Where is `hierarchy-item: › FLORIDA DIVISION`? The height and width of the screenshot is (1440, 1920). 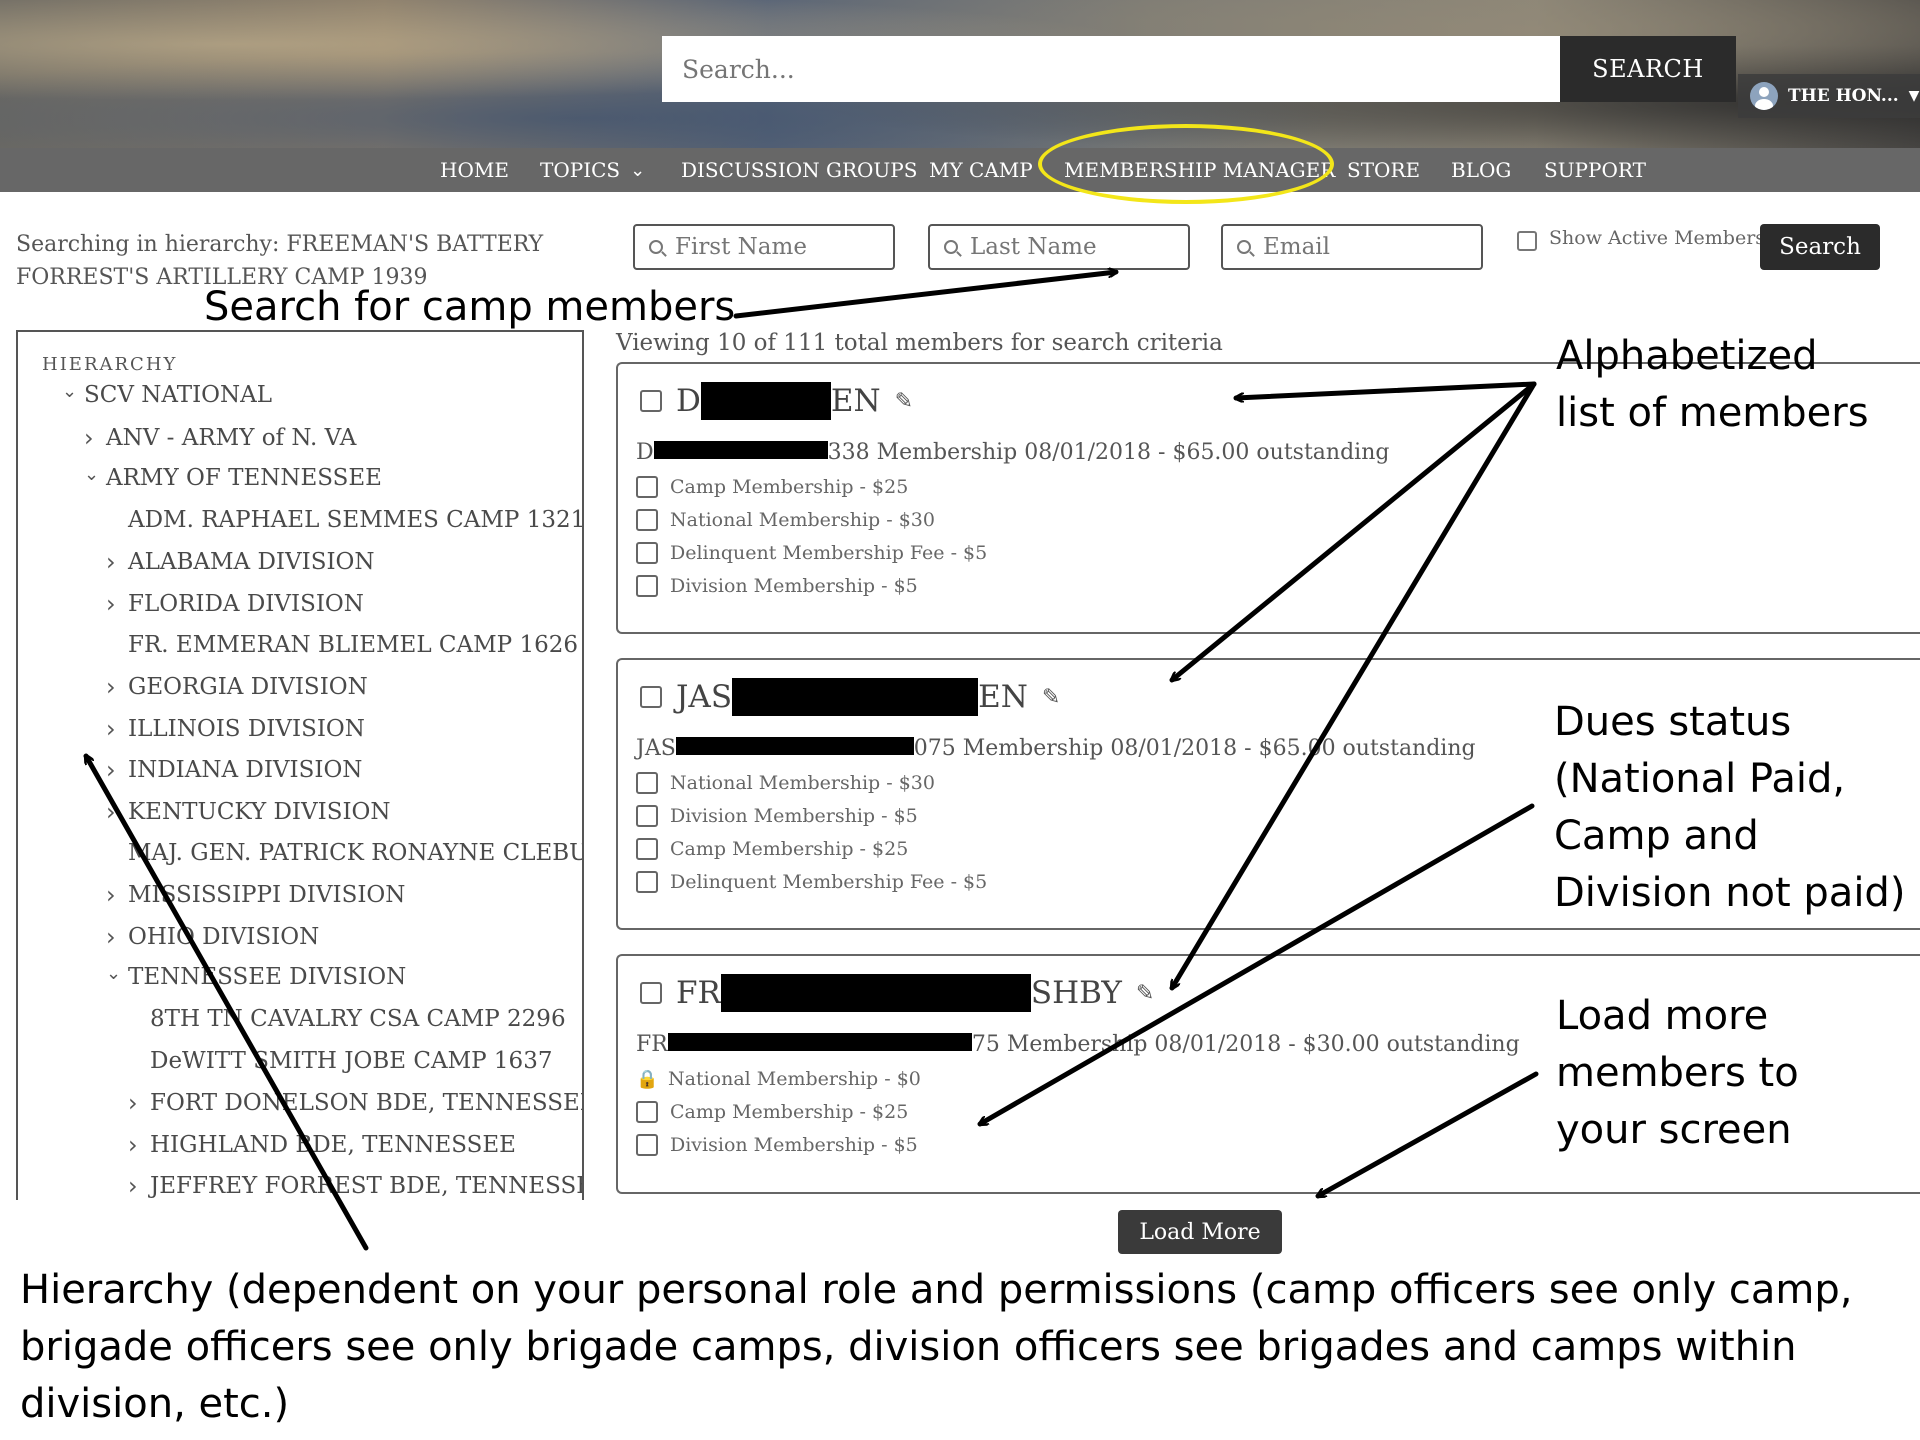 hierarchy-item: › FLORIDA DIVISION is located at coordinates (235, 604).